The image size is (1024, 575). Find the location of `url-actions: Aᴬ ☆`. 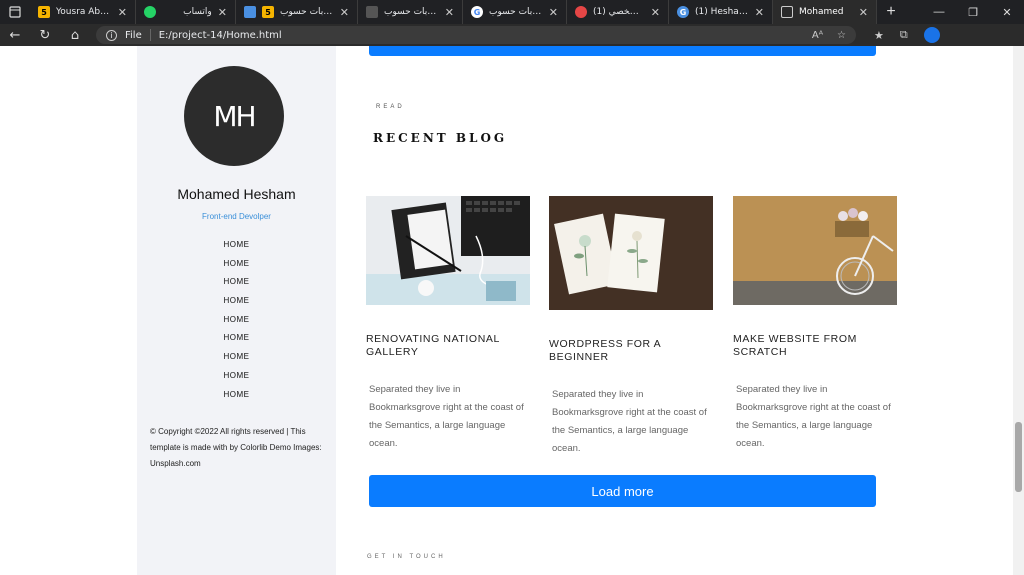

url-actions: Aᴬ ☆ is located at coordinates (829, 35).